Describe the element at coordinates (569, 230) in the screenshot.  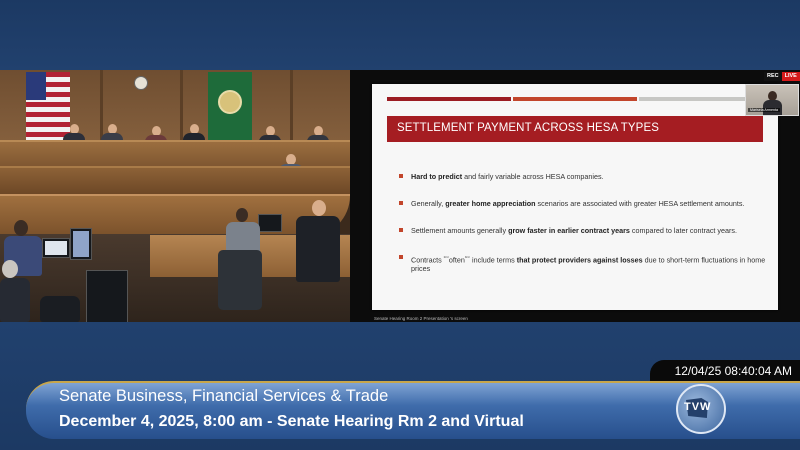
I see `bullet-emphasis: grow faster in earlier contract years` at that location.